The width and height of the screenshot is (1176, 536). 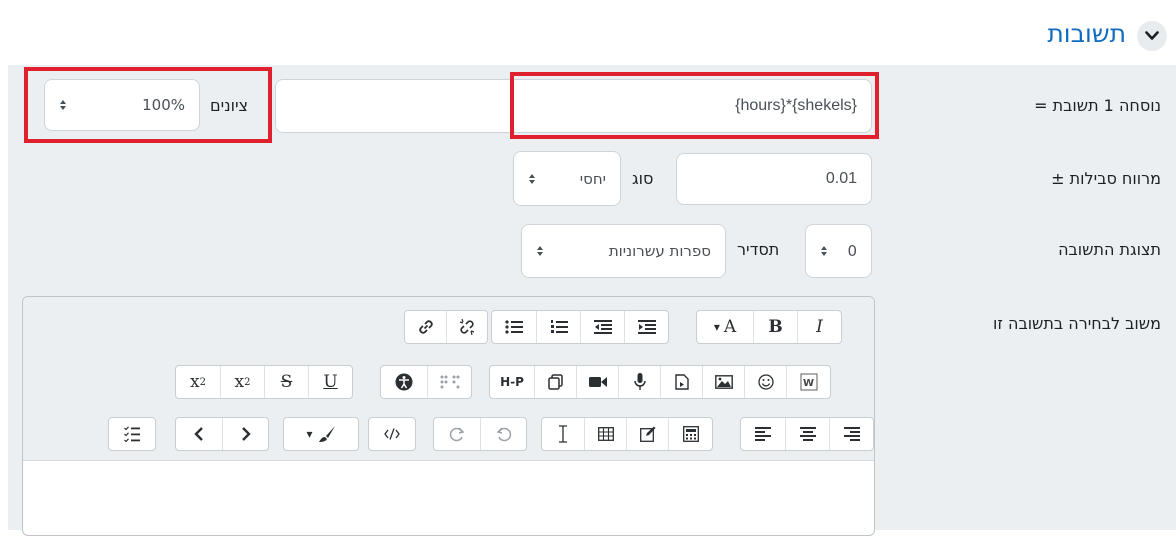 I want to click on underline-letter: U, so click(x=330, y=382).